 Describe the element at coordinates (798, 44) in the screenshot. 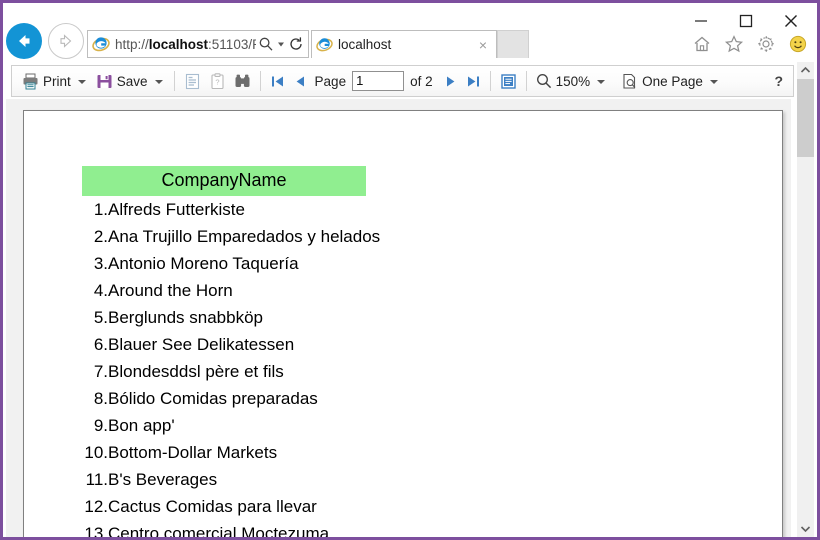

I see `smiley-feedback-icon` at that location.